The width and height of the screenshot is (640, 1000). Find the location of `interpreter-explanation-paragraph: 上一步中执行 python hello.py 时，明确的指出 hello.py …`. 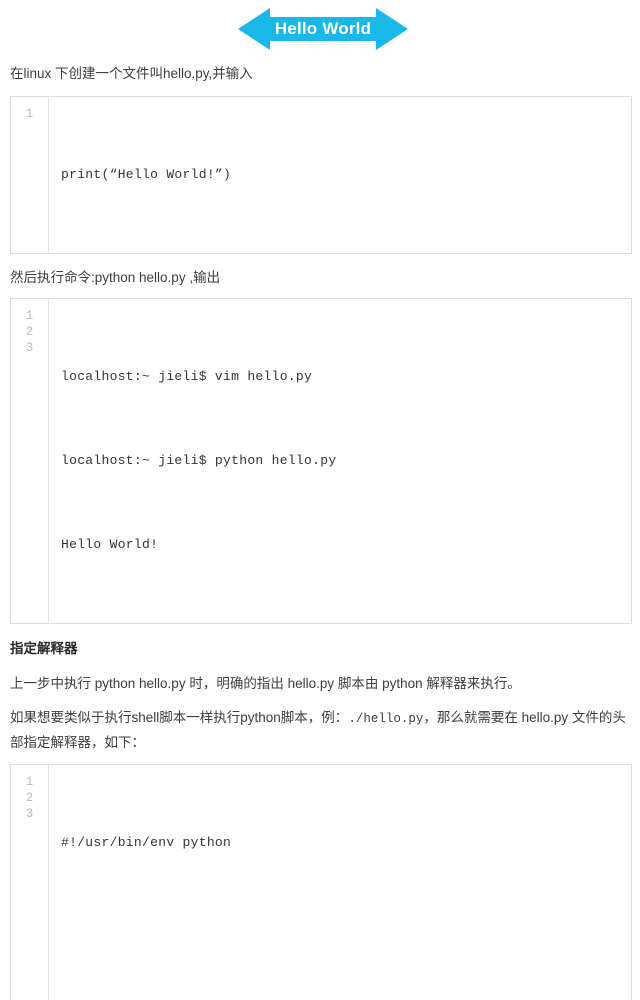

interpreter-explanation-paragraph: 上一步中执行 python hello.py 时，明确的指出 hello.py … is located at coordinates (265, 683).